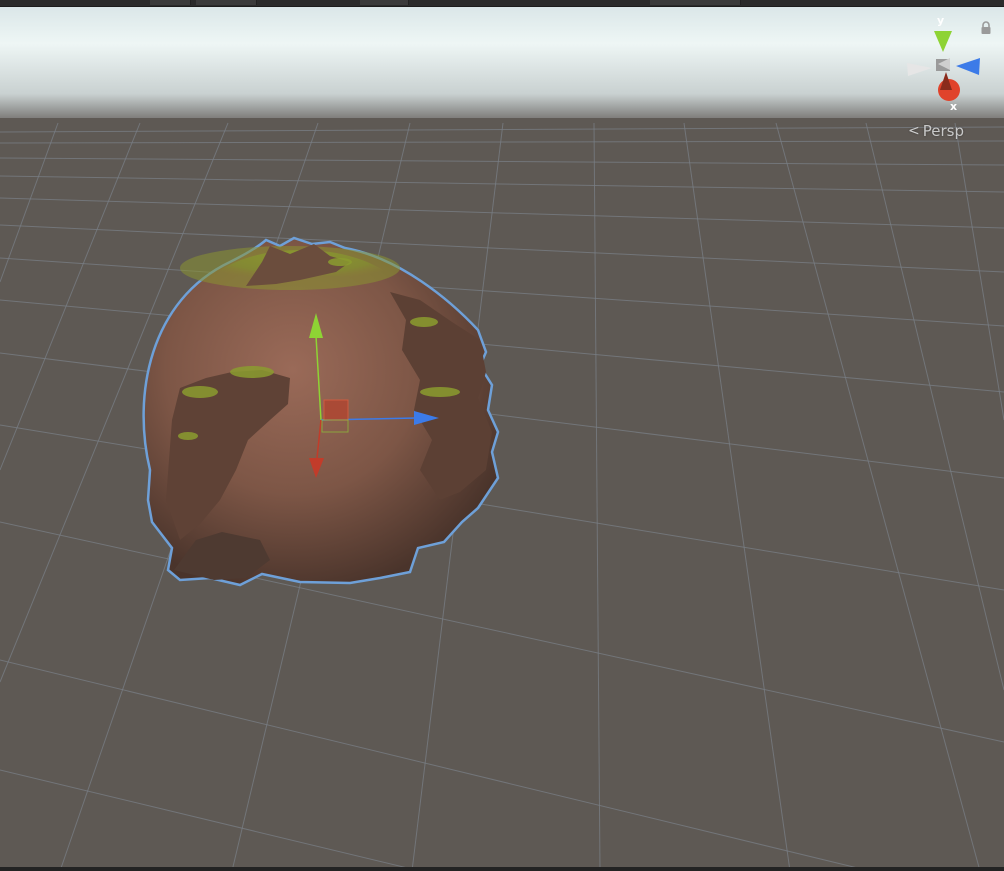 This screenshot has height=871, width=1004. Describe the element at coordinates (502, 3) in the screenshot. I see `toolbar-strip` at that location.